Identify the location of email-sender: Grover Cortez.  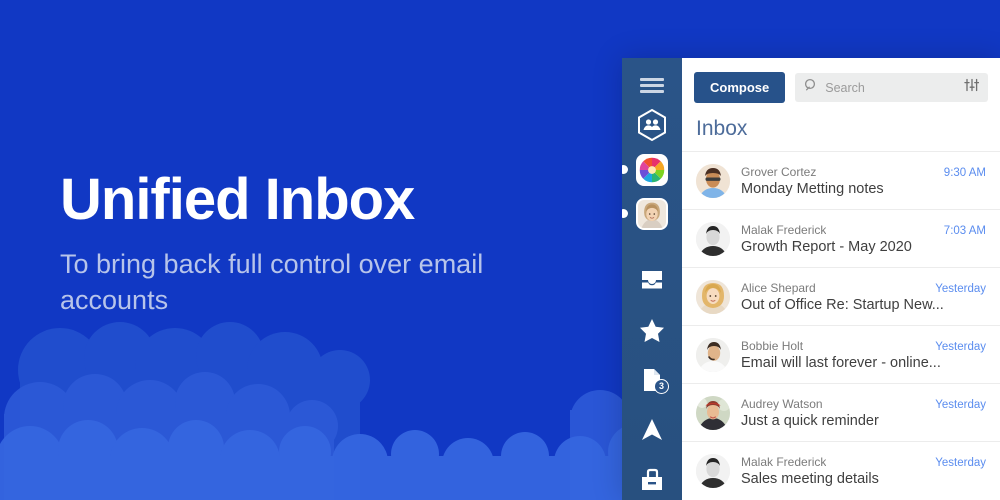
(779, 171).